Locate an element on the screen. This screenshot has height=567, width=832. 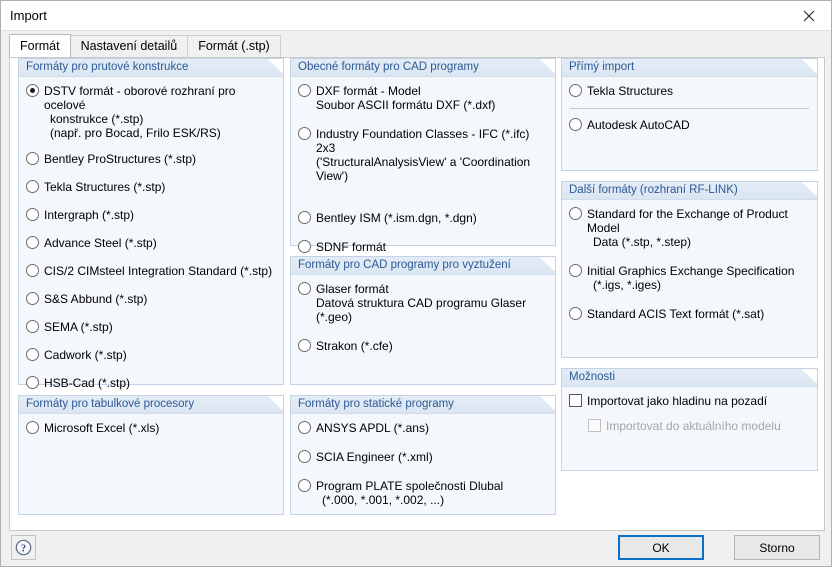
option-label: Tekla Structures (*.stp) is located at coordinates (105, 187).